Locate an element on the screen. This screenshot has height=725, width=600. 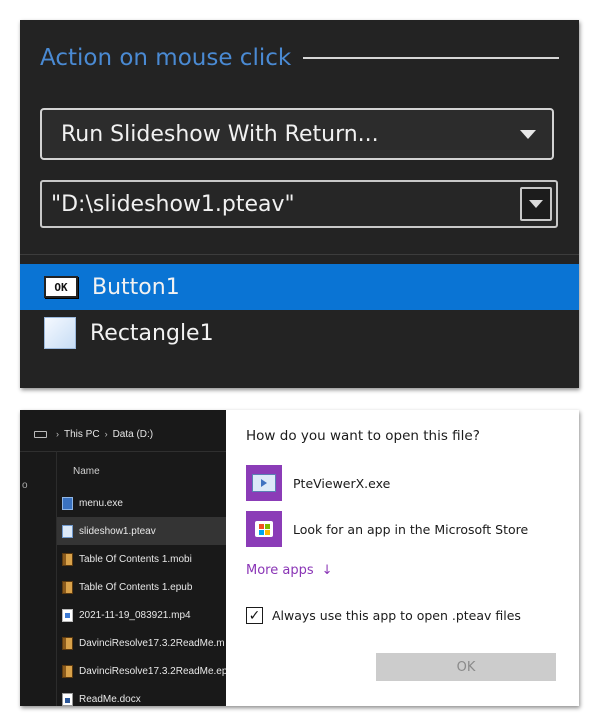
file-name: ReadMe.docx is located at coordinates (110, 699).